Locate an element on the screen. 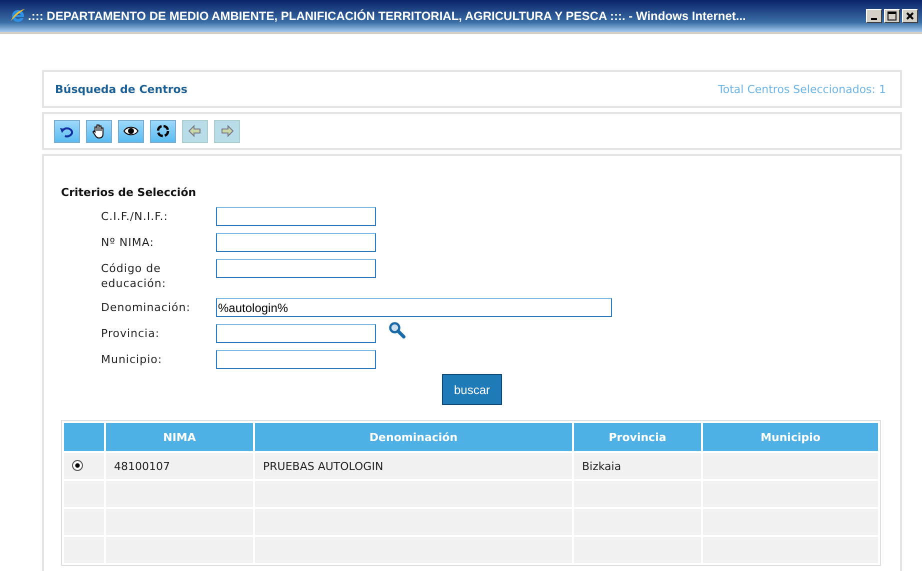  eye-button is located at coordinates (131, 131).